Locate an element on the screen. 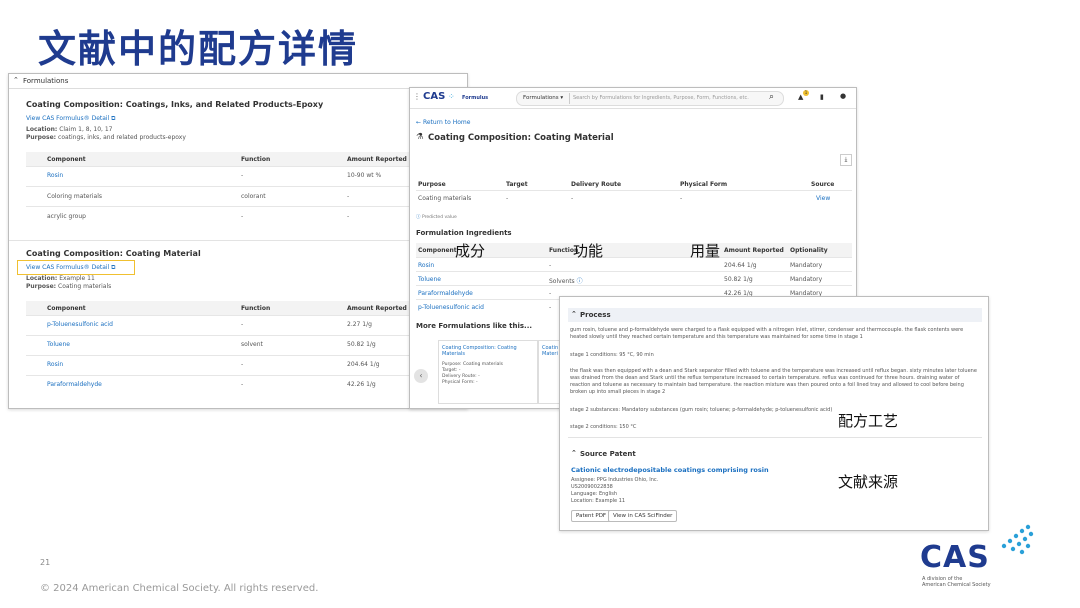 Image resolution: width=1080 pixels, height=608 pixels. table-header: Optionality is located at coordinates (809, 250).